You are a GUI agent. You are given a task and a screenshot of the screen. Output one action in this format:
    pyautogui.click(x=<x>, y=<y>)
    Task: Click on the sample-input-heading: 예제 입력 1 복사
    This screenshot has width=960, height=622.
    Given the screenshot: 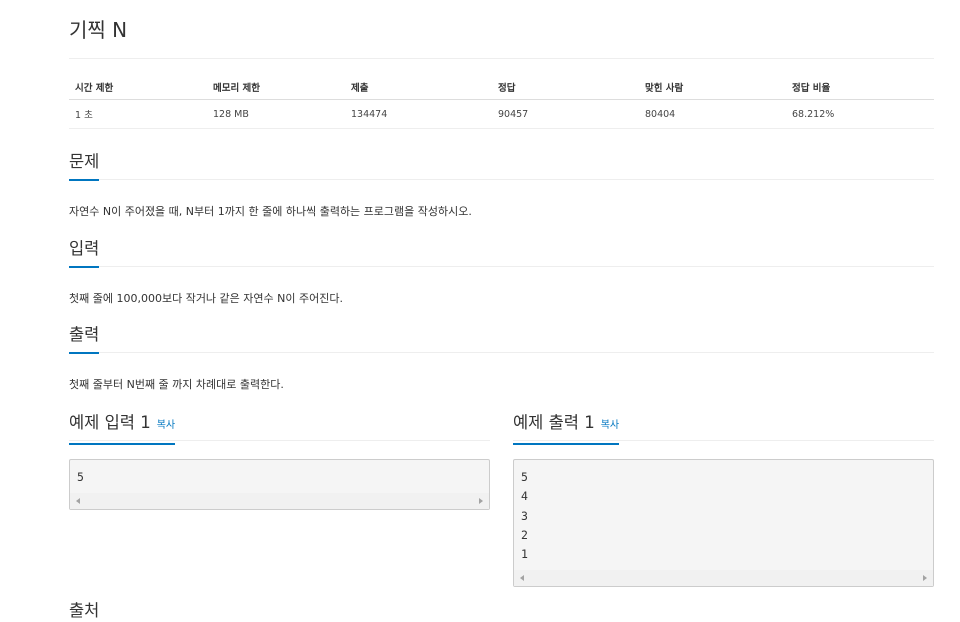 What is the action you would take?
    pyautogui.click(x=122, y=428)
    